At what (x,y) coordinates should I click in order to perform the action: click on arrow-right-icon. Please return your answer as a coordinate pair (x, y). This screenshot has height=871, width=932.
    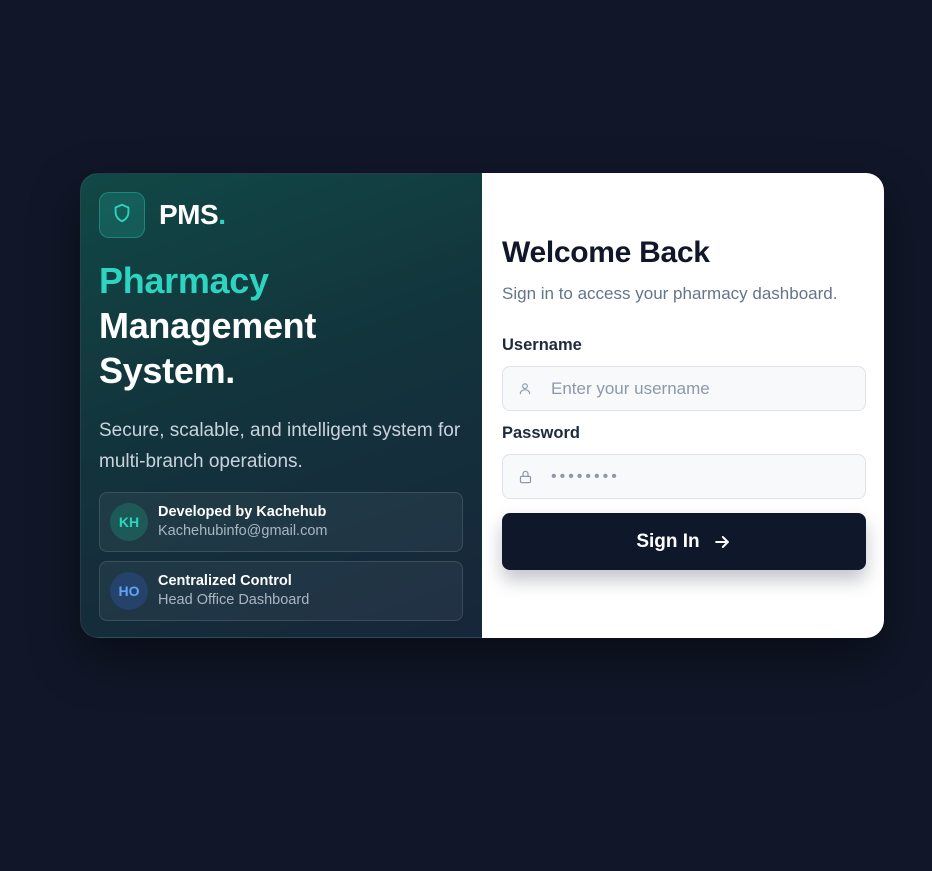
    Looking at the image, I should click on (722, 542).